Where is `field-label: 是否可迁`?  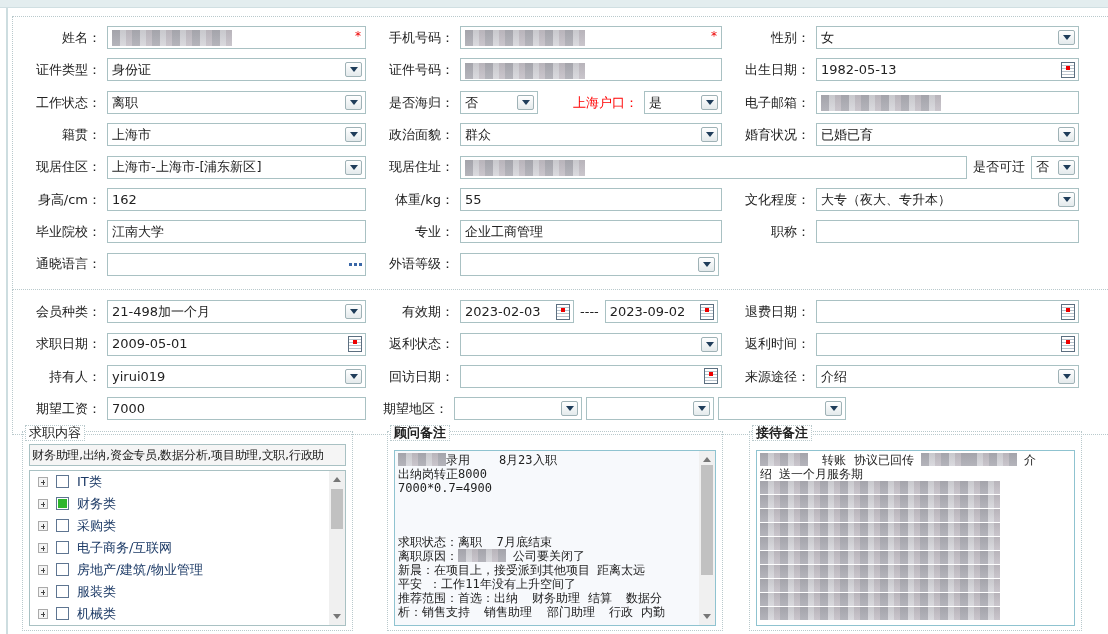
field-label: 是否可迁 is located at coordinates (999, 167).